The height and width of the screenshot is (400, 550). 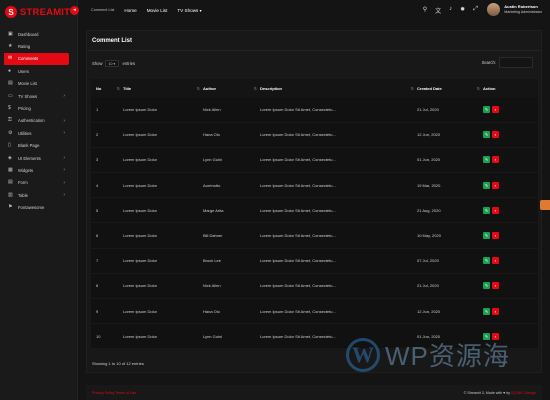 I want to click on sidebar-item-rating: ★ Rating, so click(x=34, y=46).